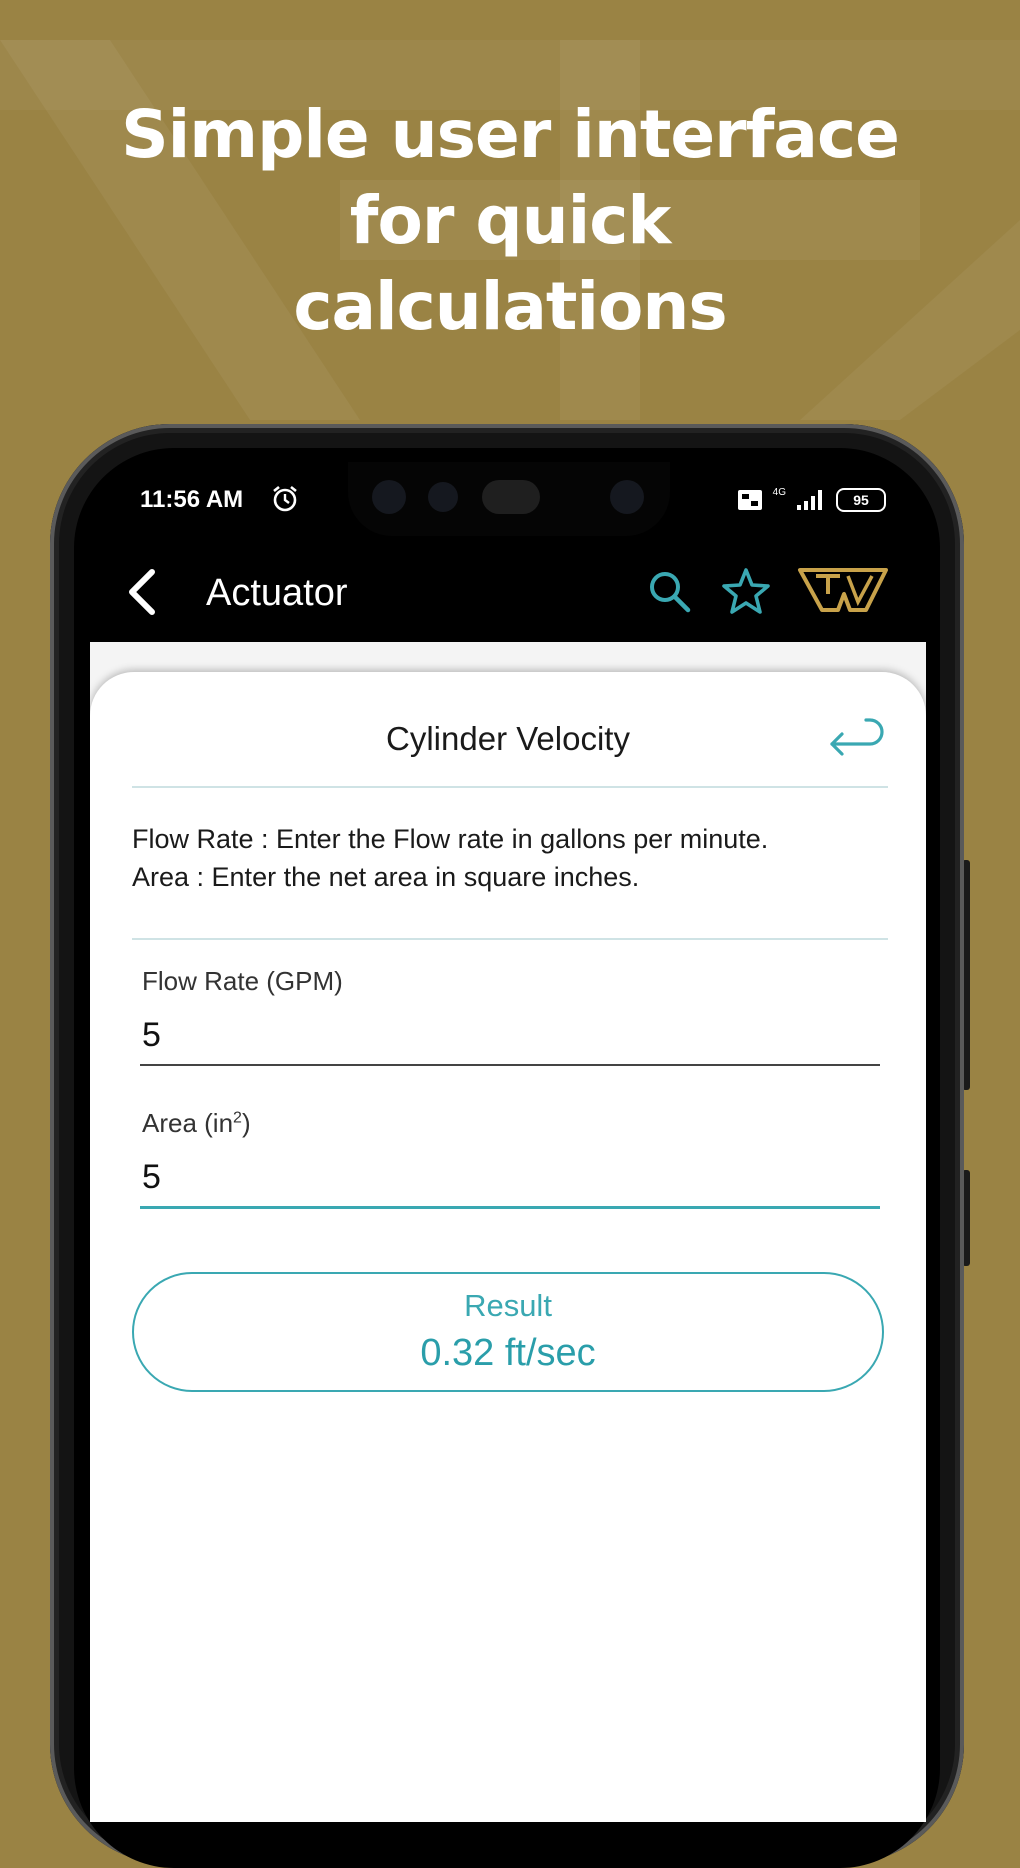 Image resolution: width=1020 pixels, height=1868 pixels. What do you see at coordinates (242, 981) in the screenshot?
I see `flow-rate-label: Flow Rate (GPM)` at bounding box center [242, 981].